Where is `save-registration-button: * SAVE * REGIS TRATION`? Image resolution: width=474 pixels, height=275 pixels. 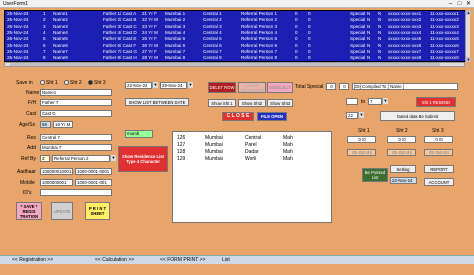
save-registration-button: * SAVE * REGIS TRATION is located at coordinates (29, 211).